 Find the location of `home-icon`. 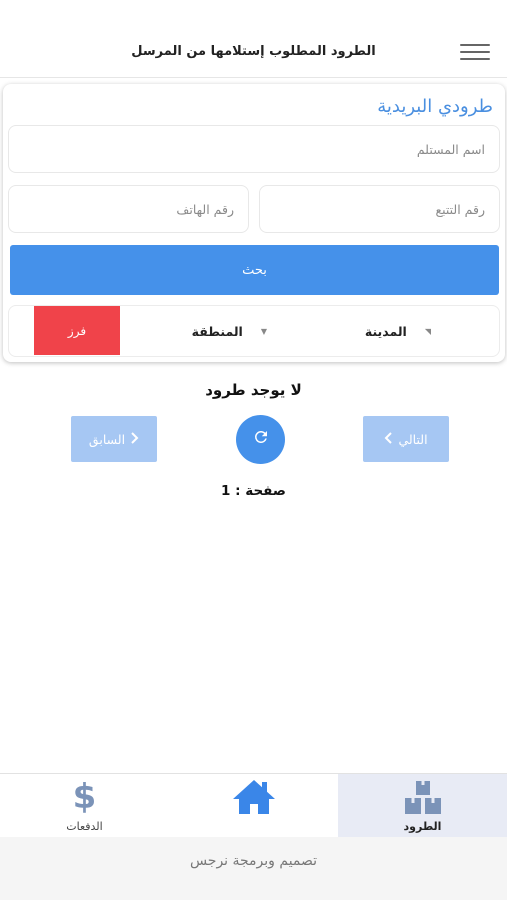

home-icon is located at coordinates (253, 797).